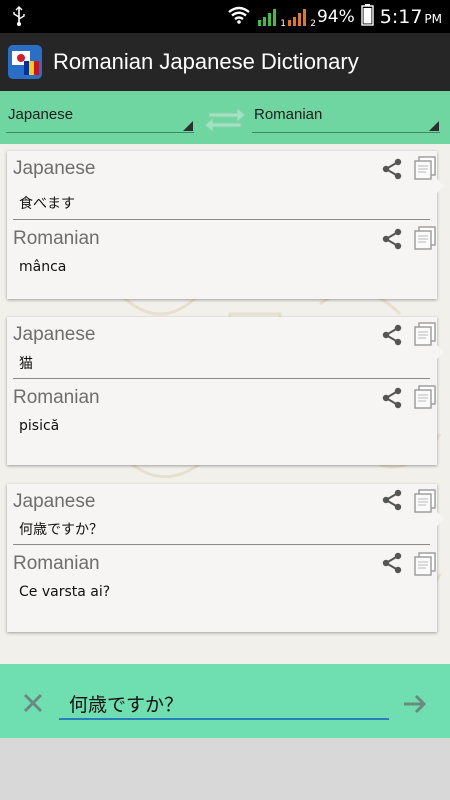 This screenshot has width=450, height=800. Describe the element at coordinates (313, 23) in the screenshot. I see `signal-sim2-label: 2` at that location.